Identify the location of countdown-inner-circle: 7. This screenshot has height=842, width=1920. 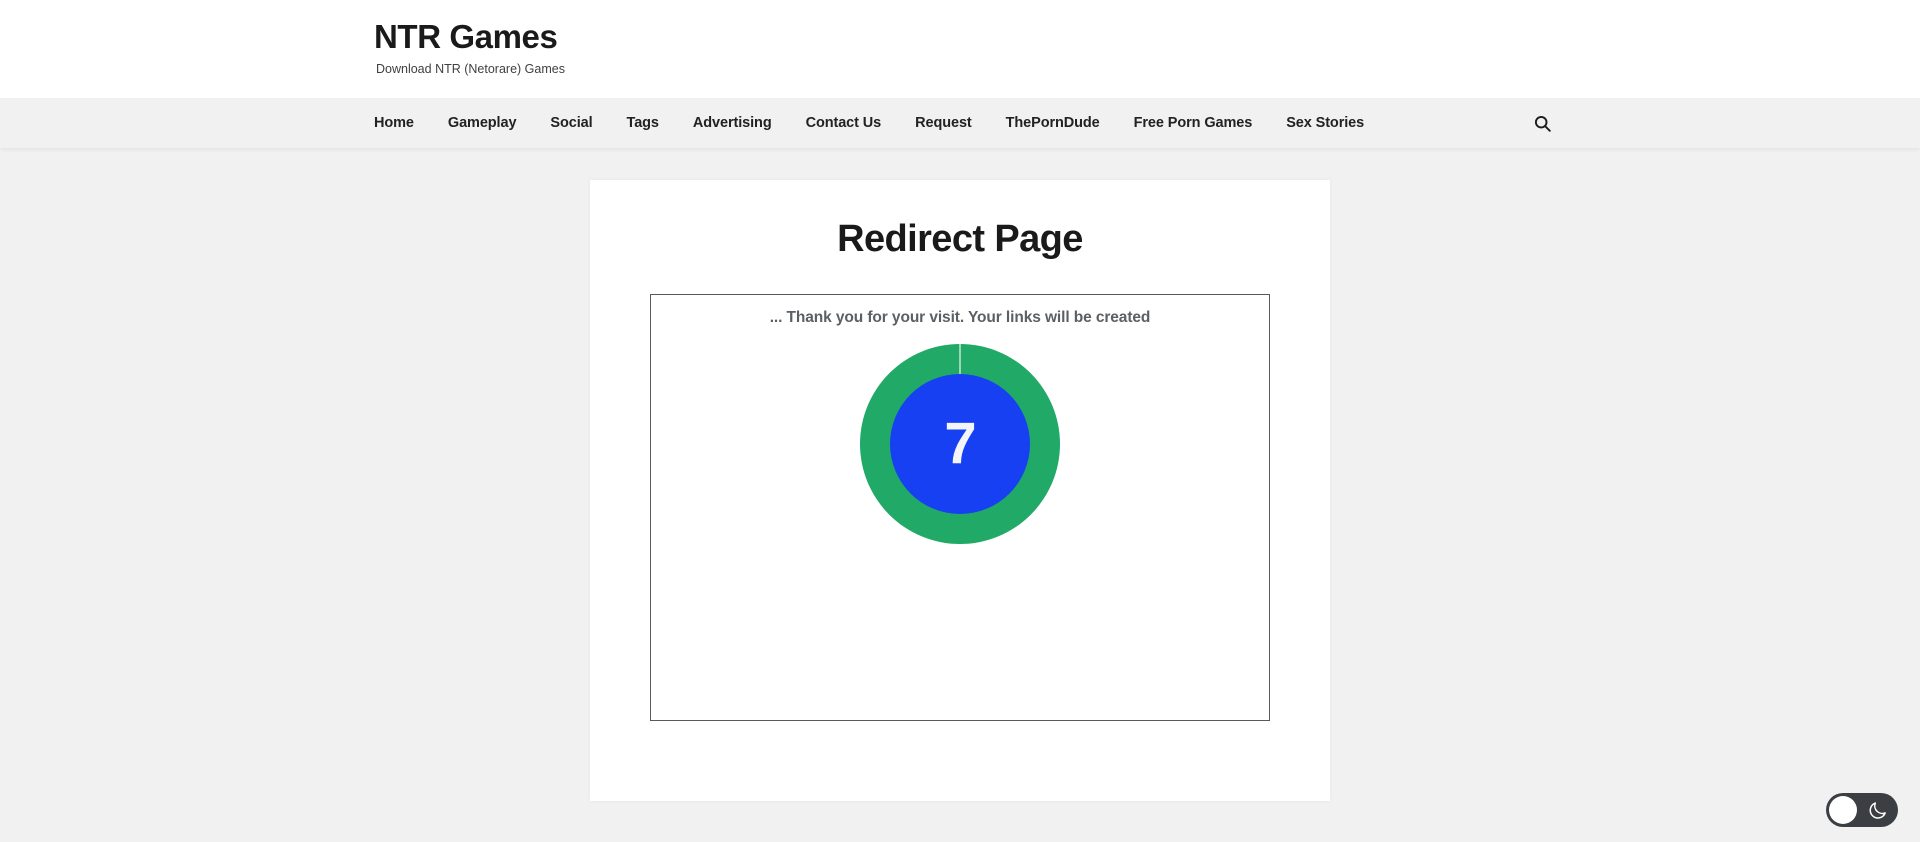
(960, 444).